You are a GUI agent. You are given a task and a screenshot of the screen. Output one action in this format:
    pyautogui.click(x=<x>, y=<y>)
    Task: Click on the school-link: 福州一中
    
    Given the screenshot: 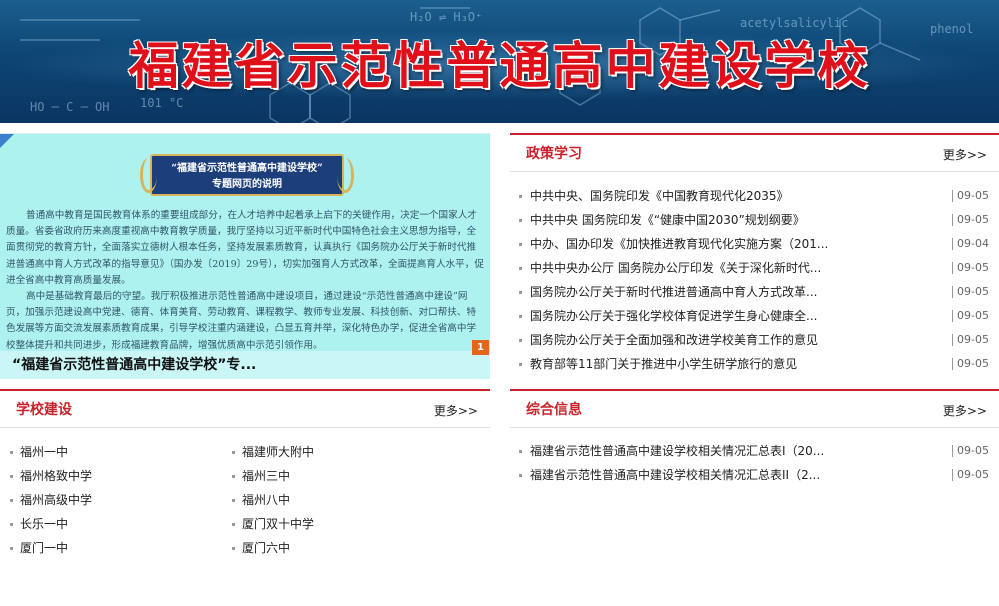 What is the action you would take?
    pyautogui.click(x=44, y=452)
    